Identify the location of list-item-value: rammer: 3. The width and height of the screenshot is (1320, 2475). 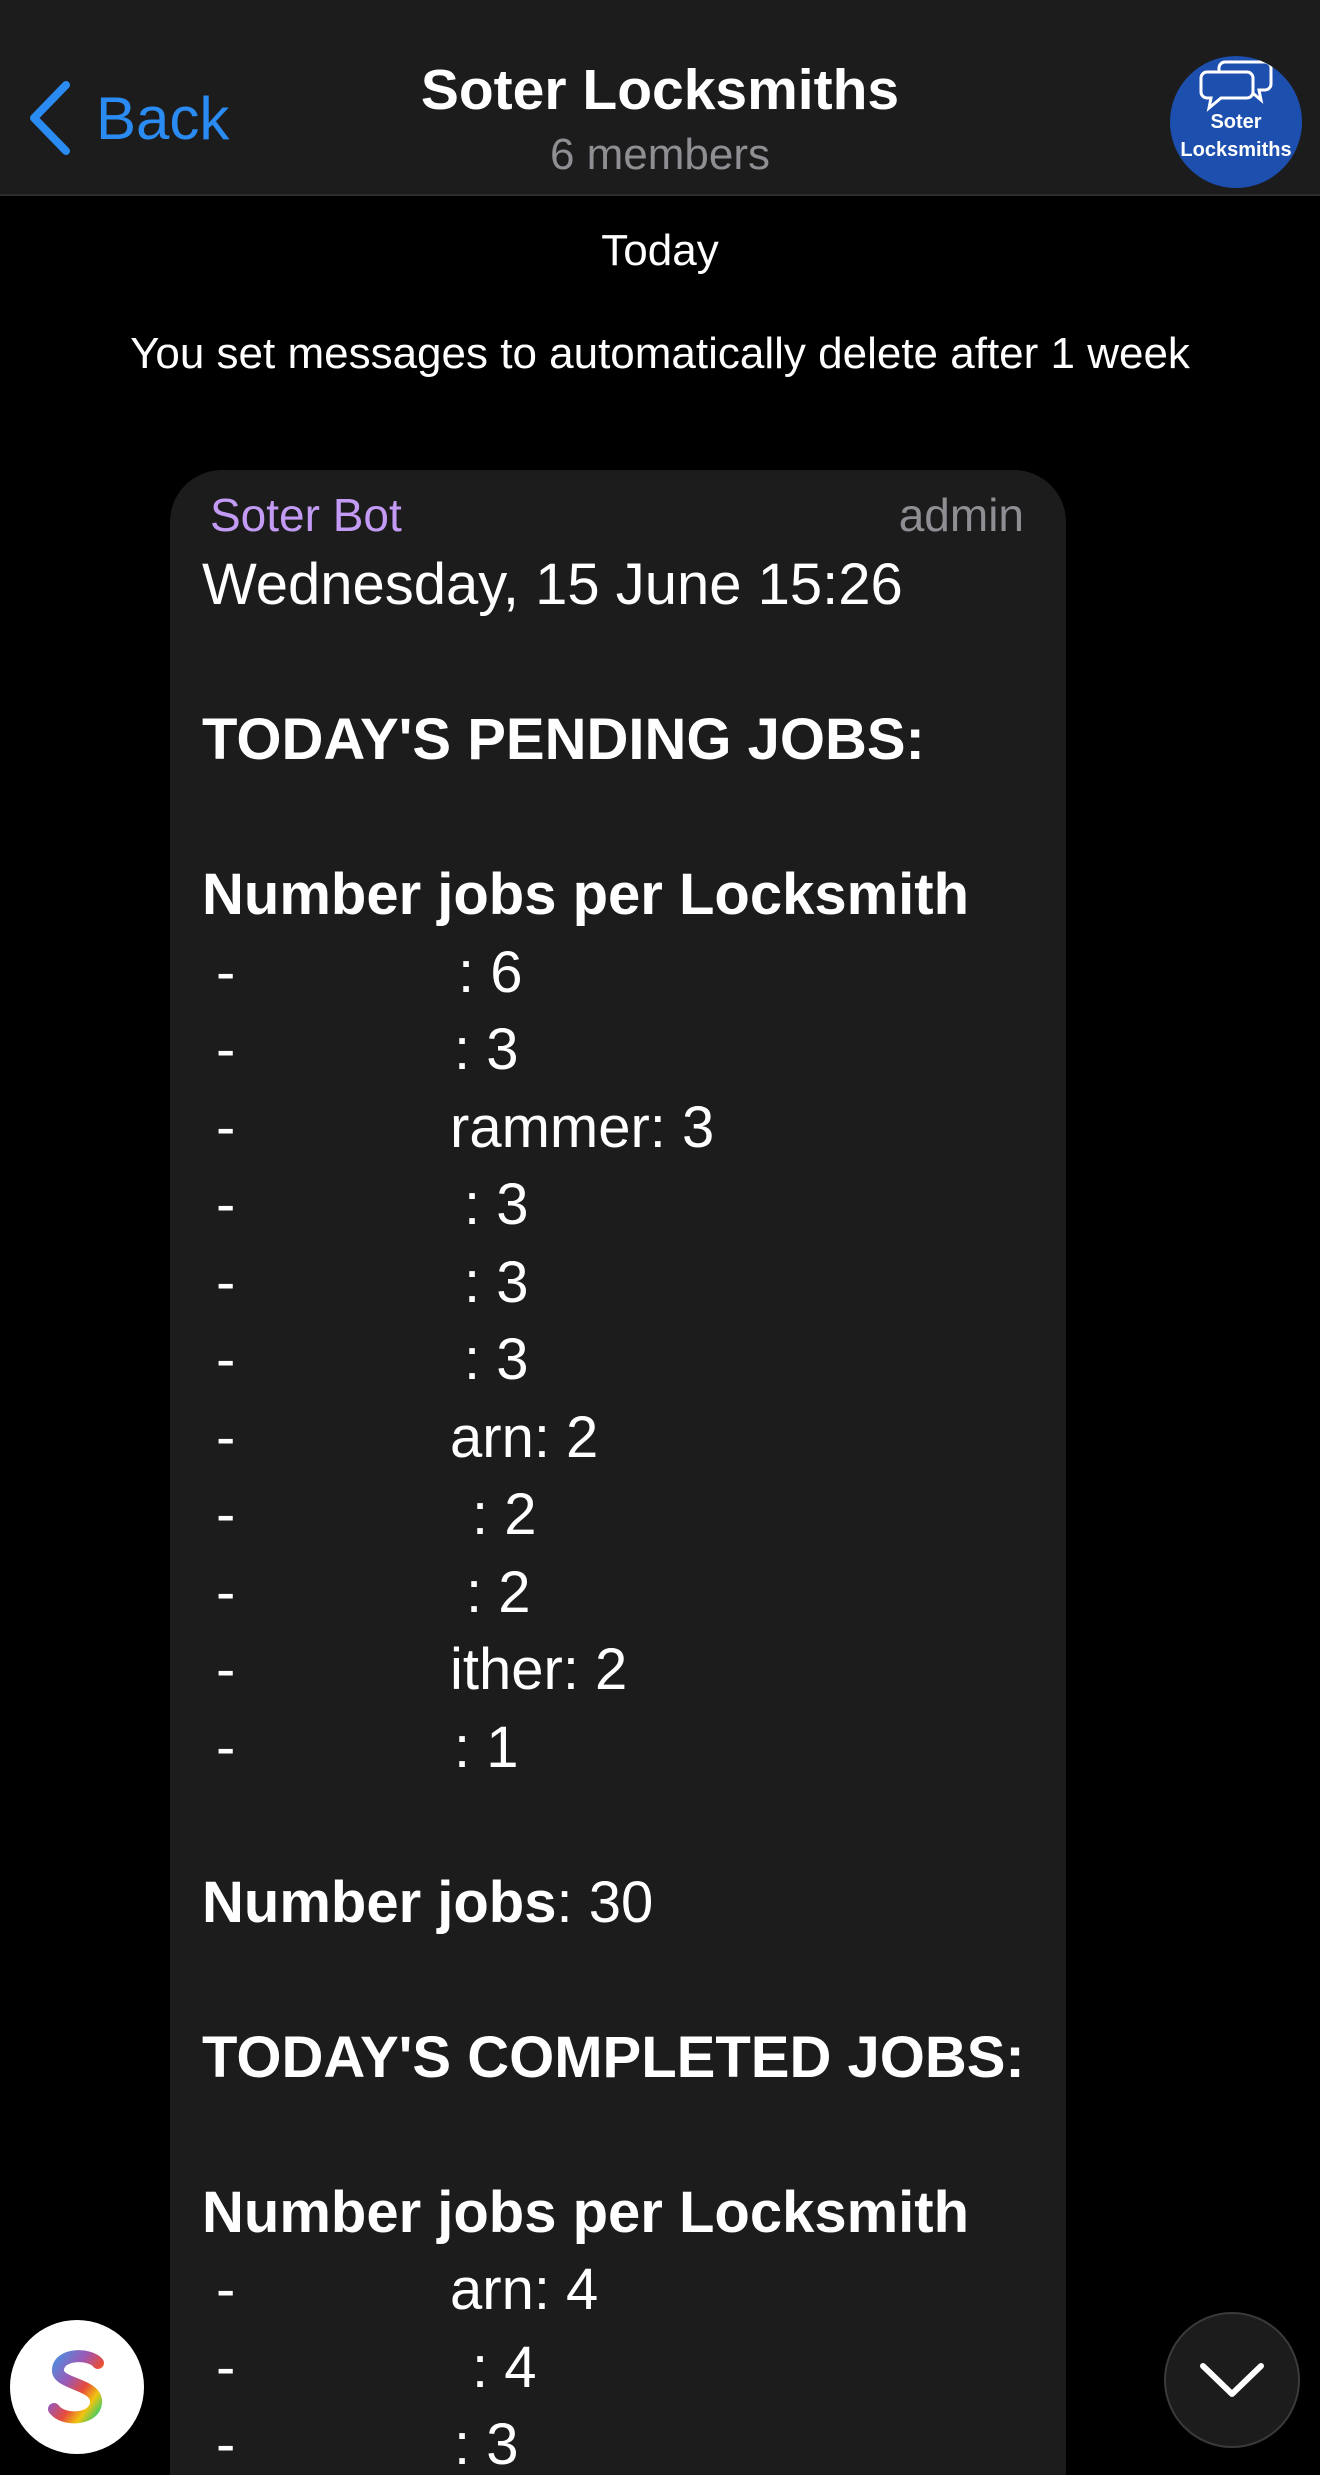
(582, 1127).